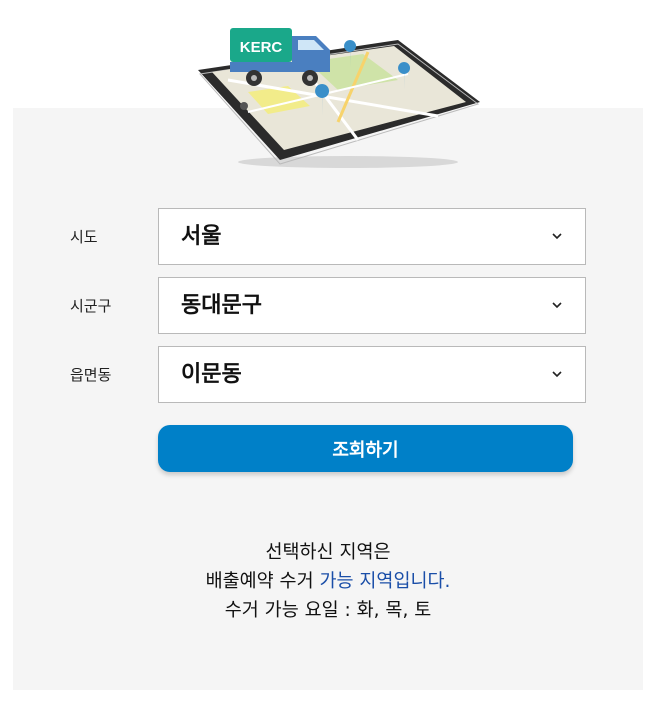  Describe the element at coordinates (328, 552) in the screenshot. I see `result-line-1: 선택하신 지역은` at that location.